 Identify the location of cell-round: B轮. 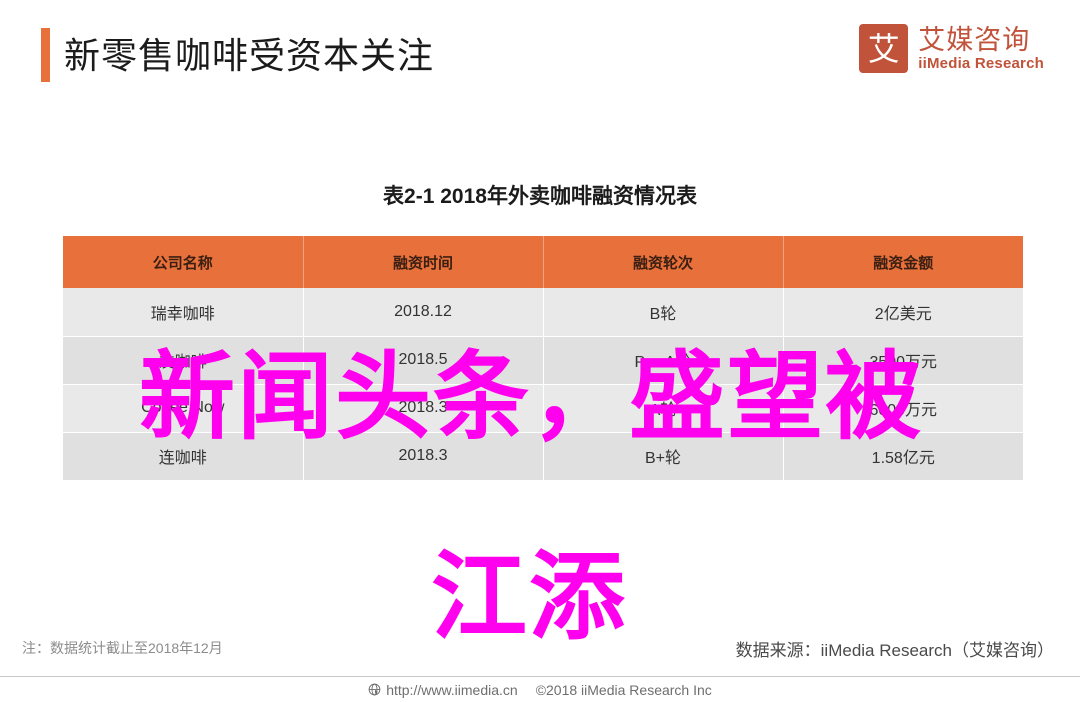
(663, 312).